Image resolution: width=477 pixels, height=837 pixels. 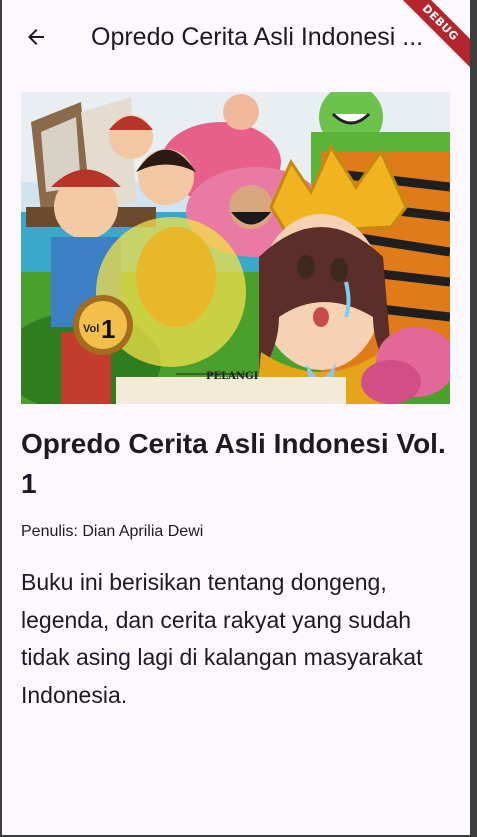 I want to click on back-button, so click(x=36, y=37).